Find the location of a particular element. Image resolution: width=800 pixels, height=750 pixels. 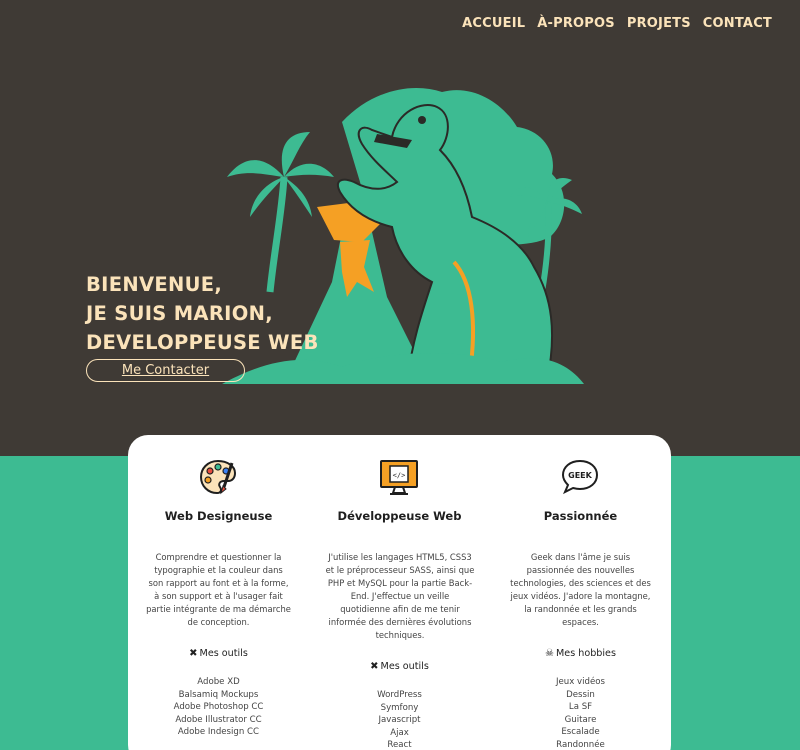

list-item: Ajax is located at coordinates (399, 732).